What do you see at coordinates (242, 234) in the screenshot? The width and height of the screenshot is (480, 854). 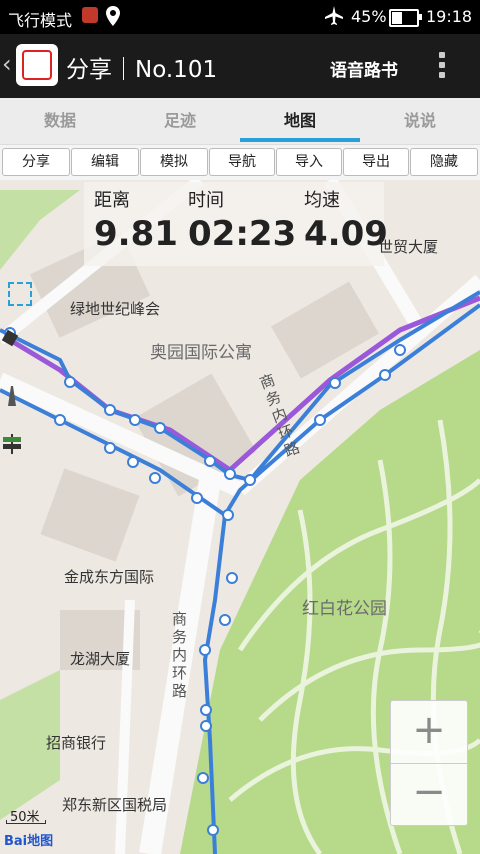 I see `time-value: 02:23` at bounding box center [242, 234].